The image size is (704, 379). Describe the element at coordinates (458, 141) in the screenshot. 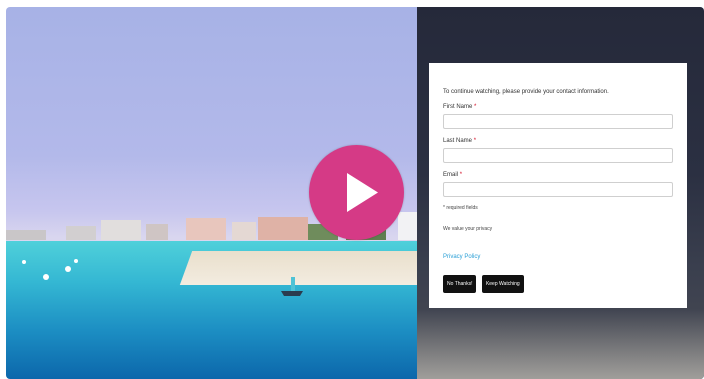

I see `last-name-label-text: Last Name` at that location.